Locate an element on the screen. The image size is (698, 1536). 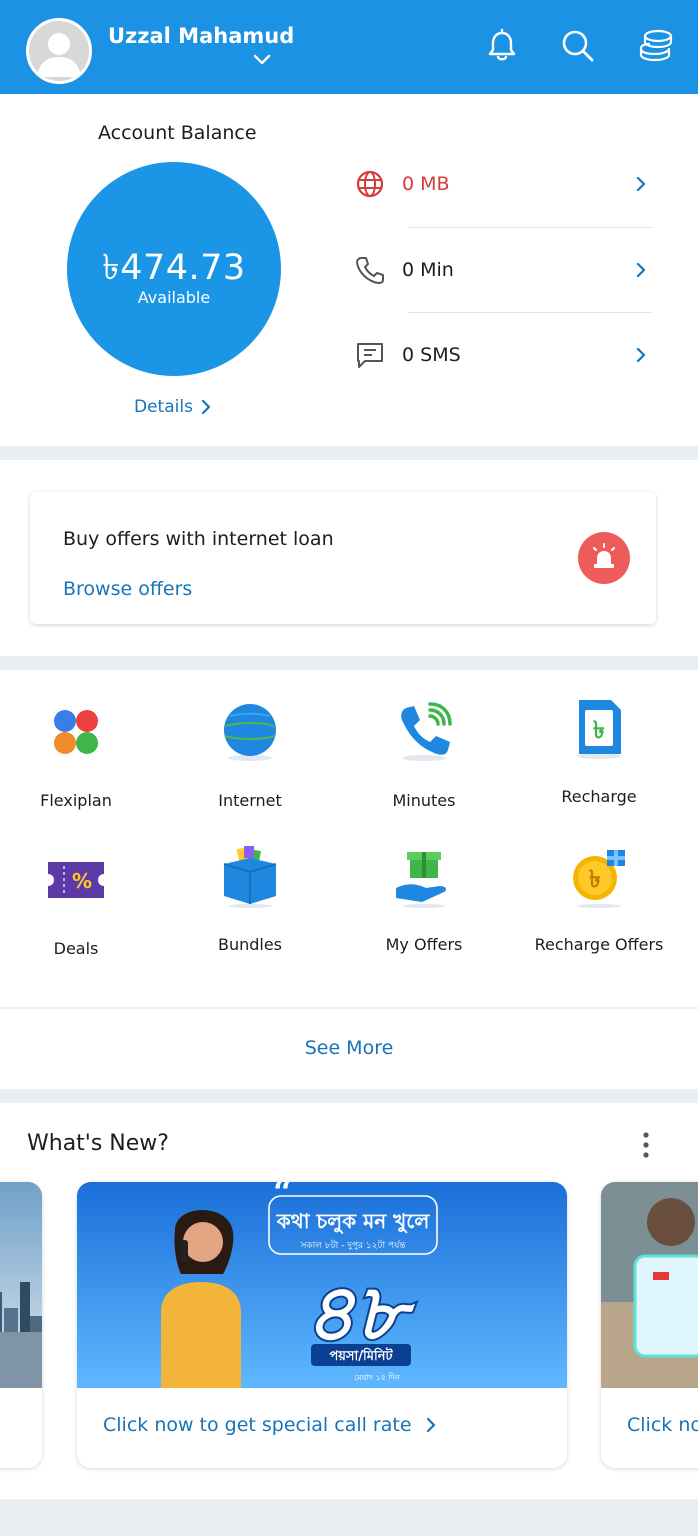
service-bundles: Bundles is located at coordinates (250, 899).